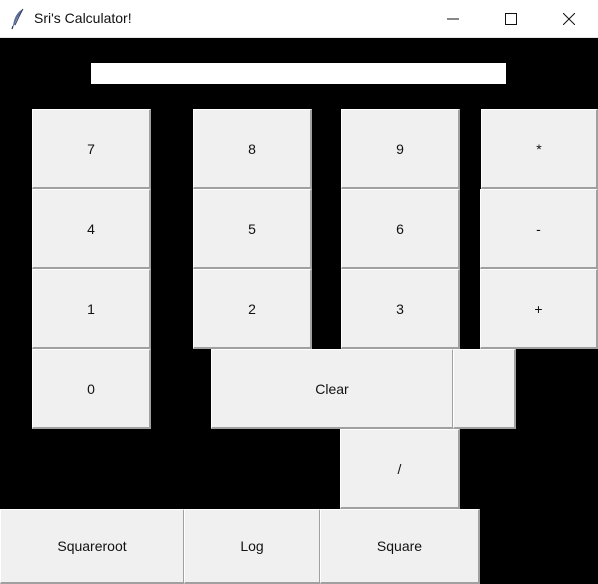 This screenshot has width=598, height=584. What do you see at coordinates (539, 149) in the screenshot?
I see `multiply-button: *` at bounding box center [539, 149].